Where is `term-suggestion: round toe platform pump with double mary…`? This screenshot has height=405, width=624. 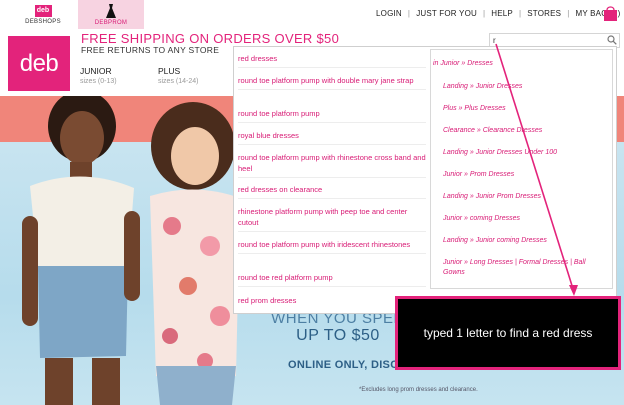 term-suggestion: round toe platform pump with double mary… is located at coordinates (332, 82).